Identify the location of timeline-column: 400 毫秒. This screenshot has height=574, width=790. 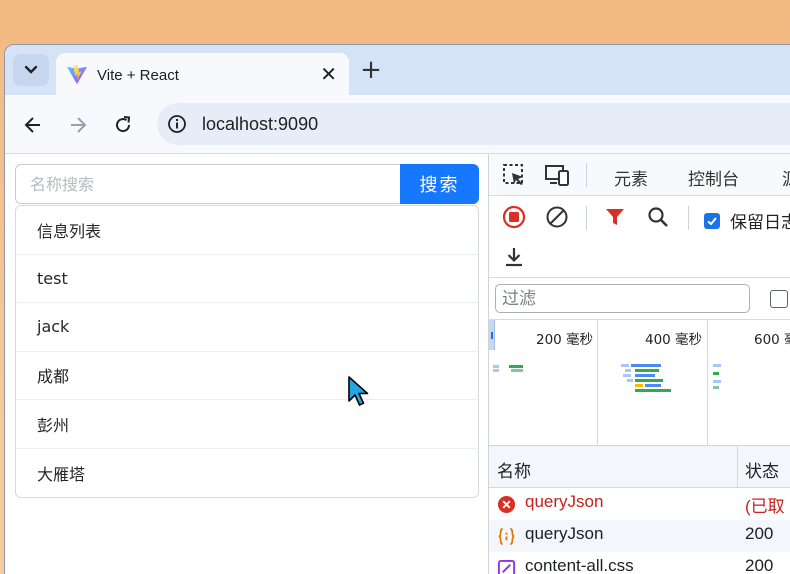
(653, 382).